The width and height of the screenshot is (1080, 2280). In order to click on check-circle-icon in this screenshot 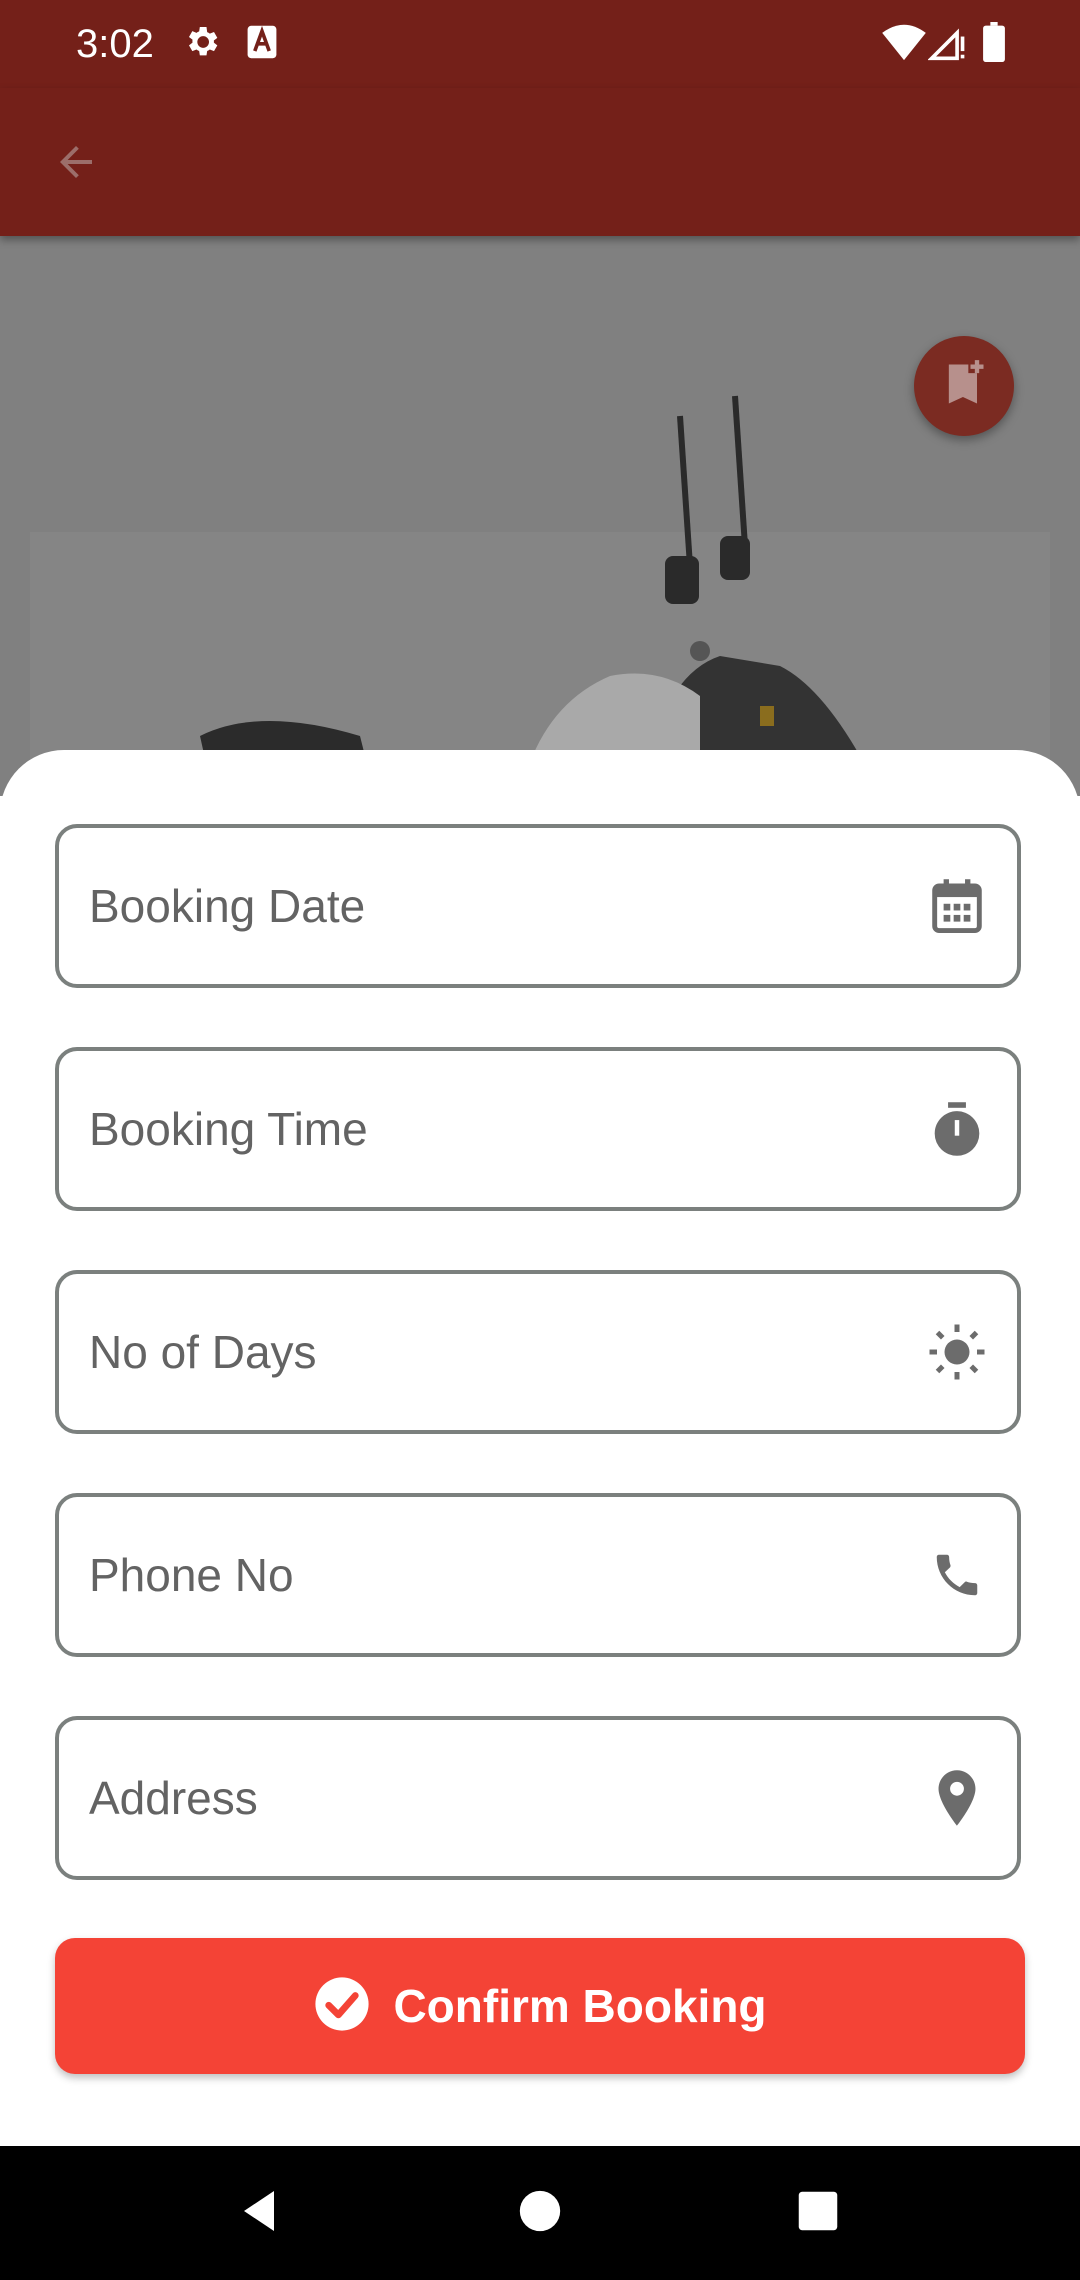, I will do `click(342, 2006)`.